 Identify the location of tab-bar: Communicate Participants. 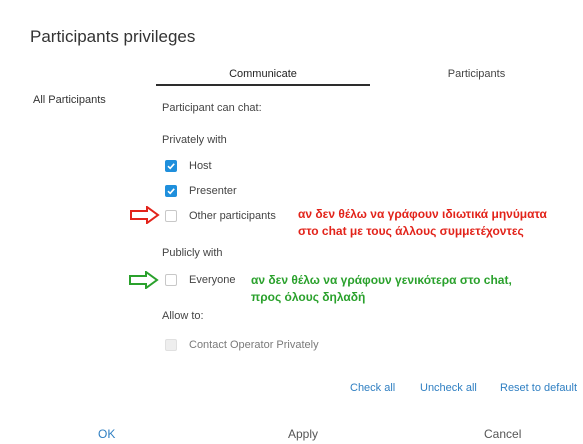
(369, 77).